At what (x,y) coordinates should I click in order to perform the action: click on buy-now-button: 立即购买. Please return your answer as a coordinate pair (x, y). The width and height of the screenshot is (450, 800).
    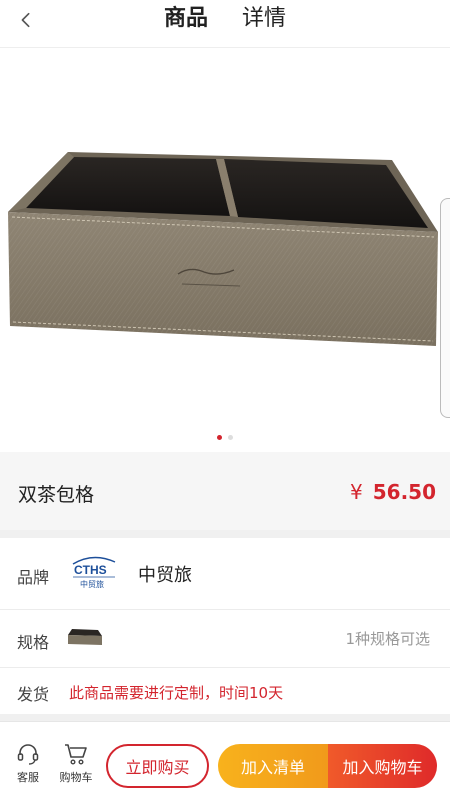
    Looking at the image, I should click on (157, 766).